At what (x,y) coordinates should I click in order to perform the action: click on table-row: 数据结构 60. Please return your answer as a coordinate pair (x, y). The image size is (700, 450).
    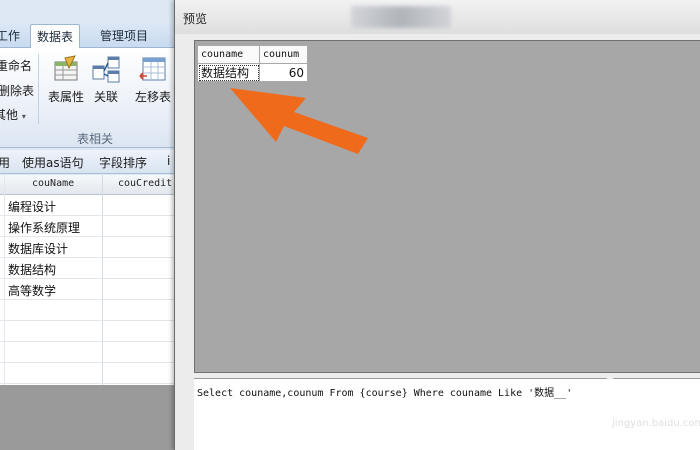
    Looking at the image, I should click on (252, 72).